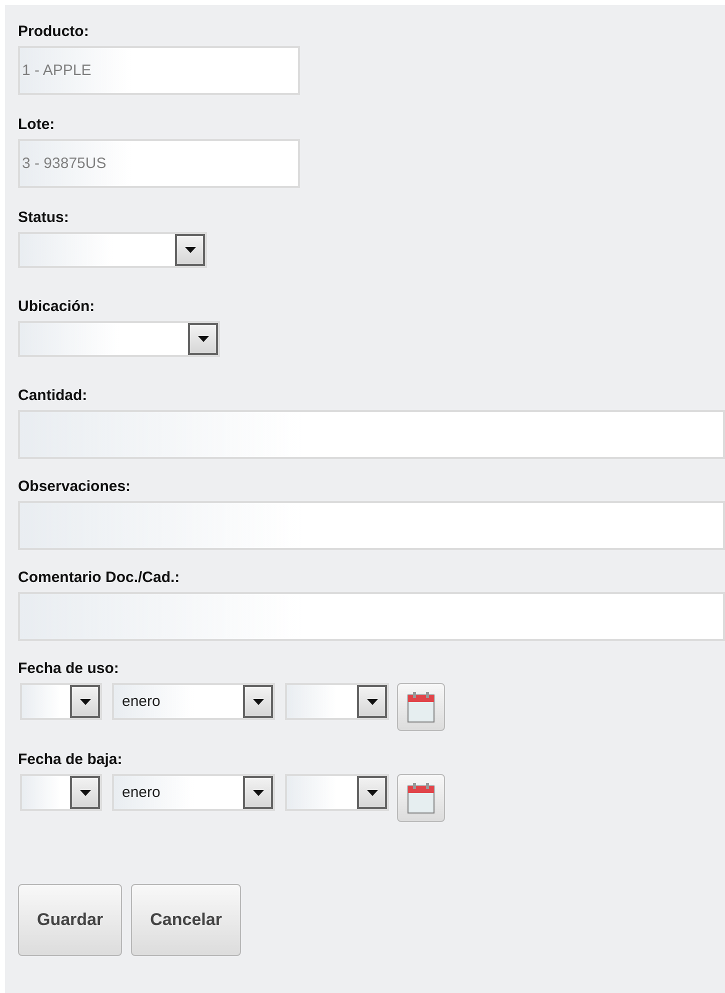  I want to click on field-label: Lote:, so click(37, 124).